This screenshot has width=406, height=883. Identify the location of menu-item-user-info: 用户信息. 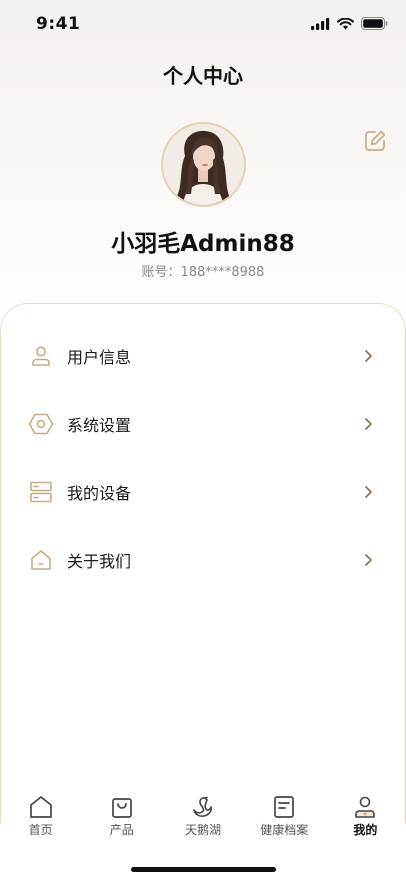
(203, 356).